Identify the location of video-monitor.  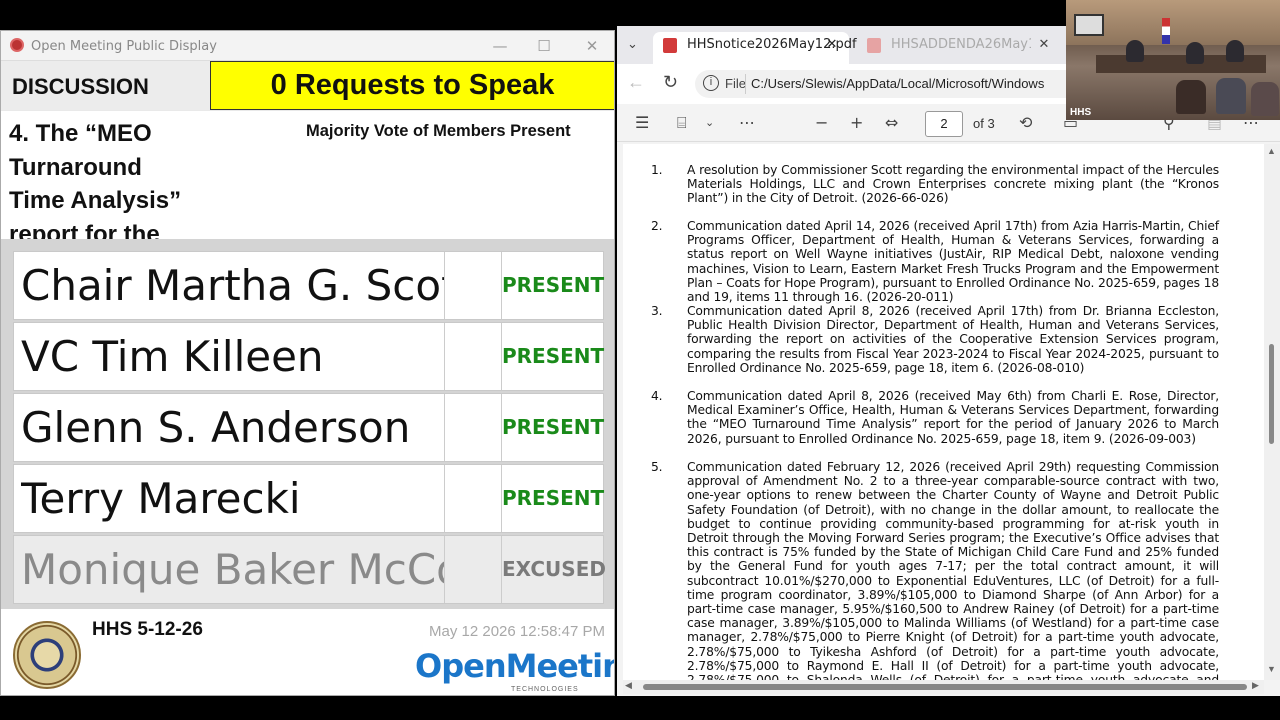
(1089, 25).